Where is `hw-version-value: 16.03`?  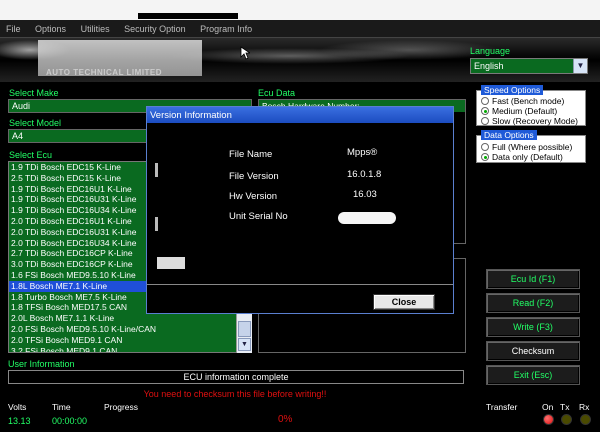 hw-version-value: 16.03 is located at coordinates (365, 194).